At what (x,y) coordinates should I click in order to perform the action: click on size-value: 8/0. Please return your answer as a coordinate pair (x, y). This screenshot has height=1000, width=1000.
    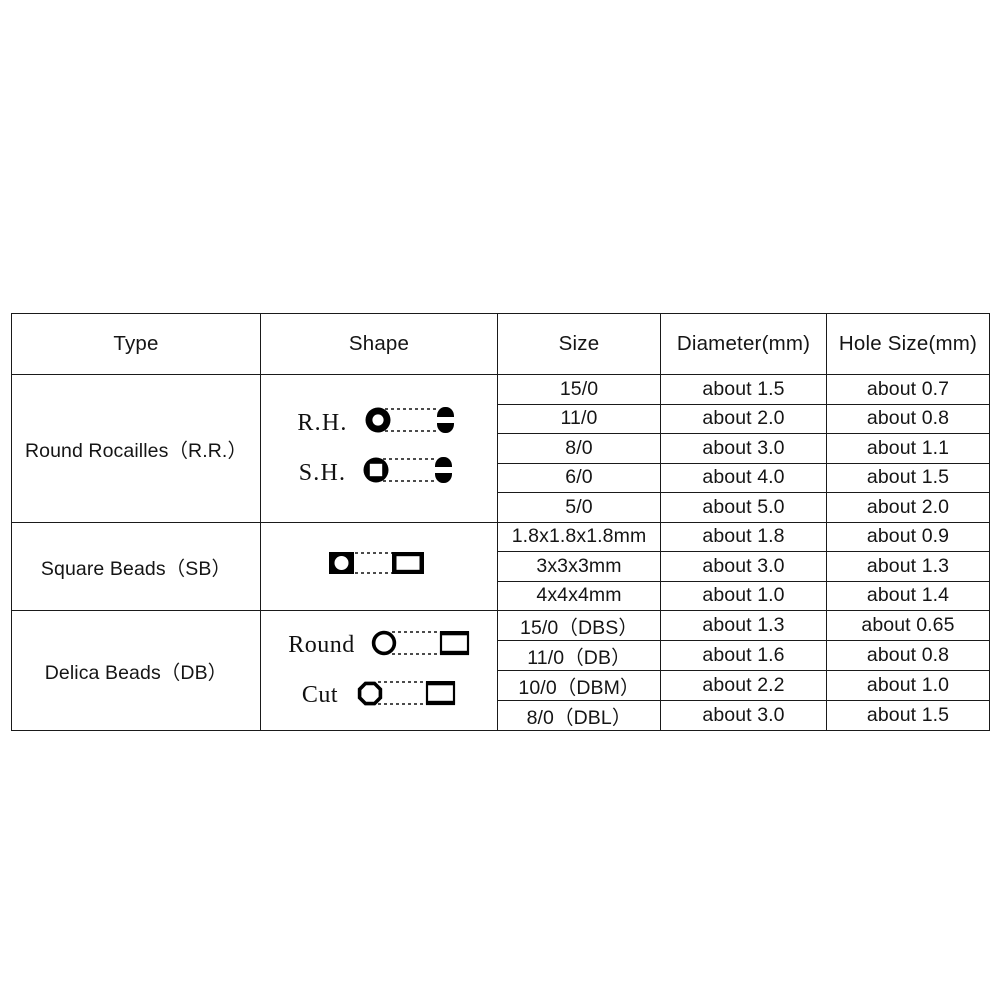
    Looking at the image, I should click on (579, 448).